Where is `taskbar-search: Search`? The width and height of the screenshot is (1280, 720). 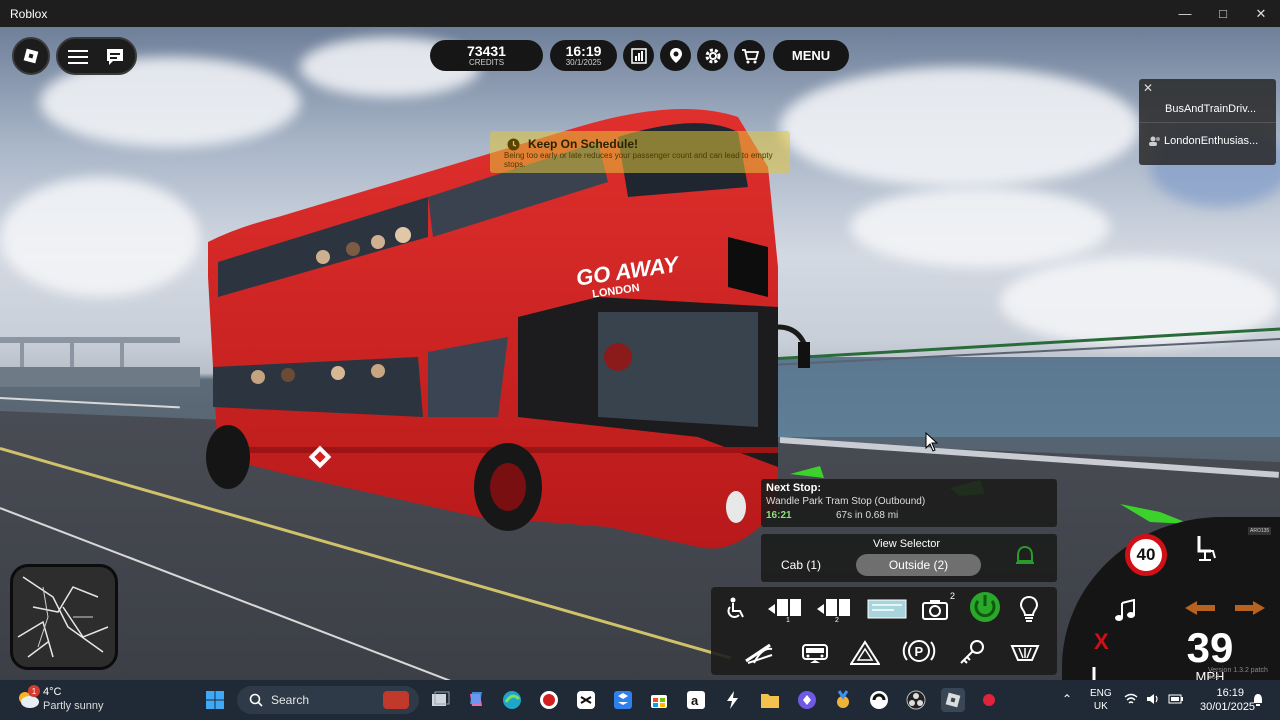
taskbar-search: Search is located at coordinates (328, 700).